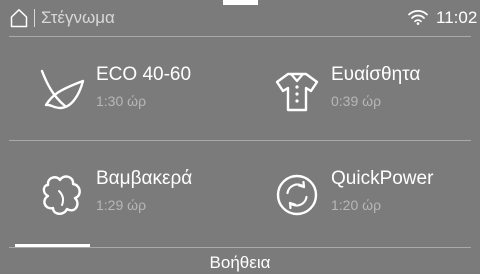 The height and width of the screenshot is (274, 480). I want to click on program-name: QuickPower, so click(382, 178).